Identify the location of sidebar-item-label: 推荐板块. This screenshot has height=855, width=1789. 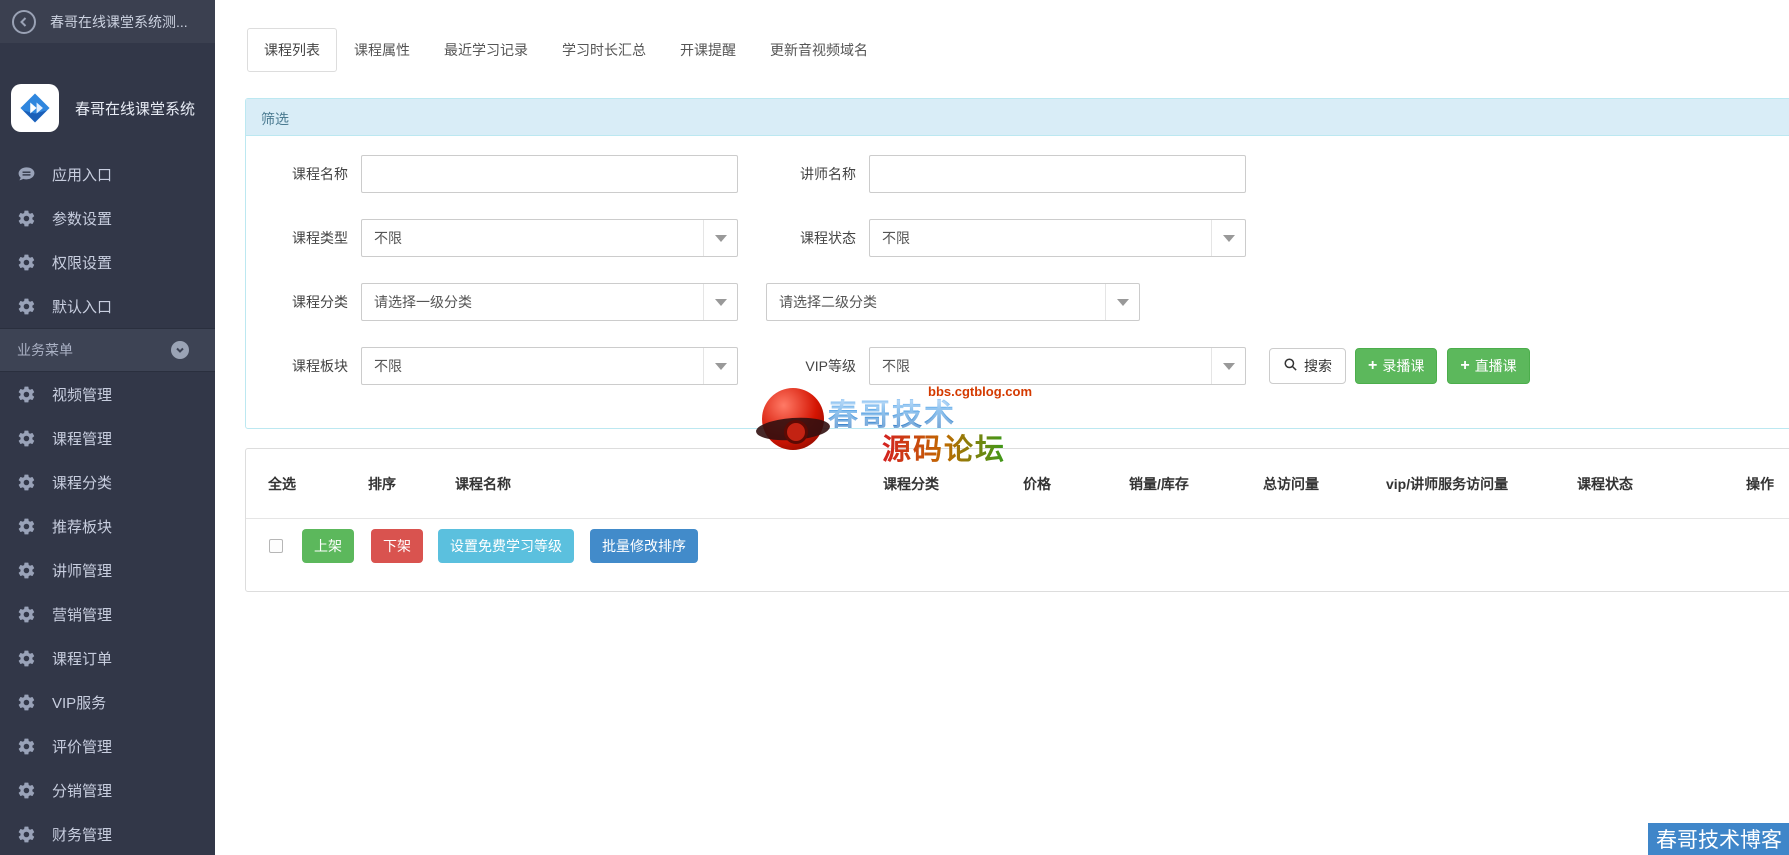
(82, 527).